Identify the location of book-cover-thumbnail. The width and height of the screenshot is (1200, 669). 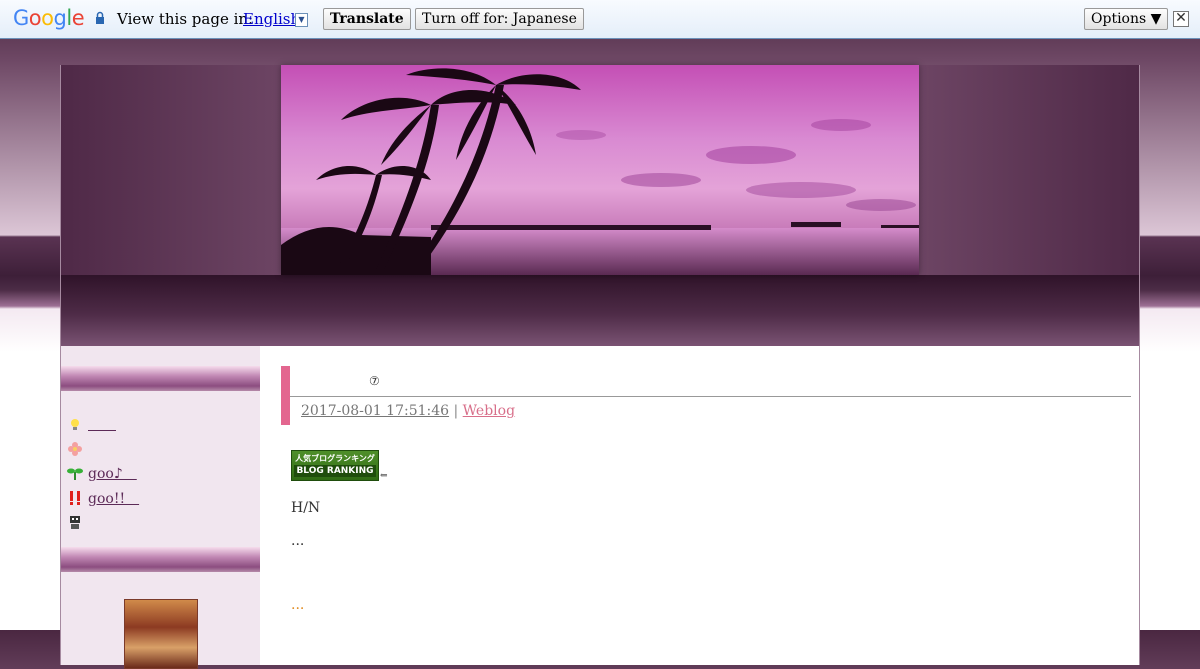
(161, 634).